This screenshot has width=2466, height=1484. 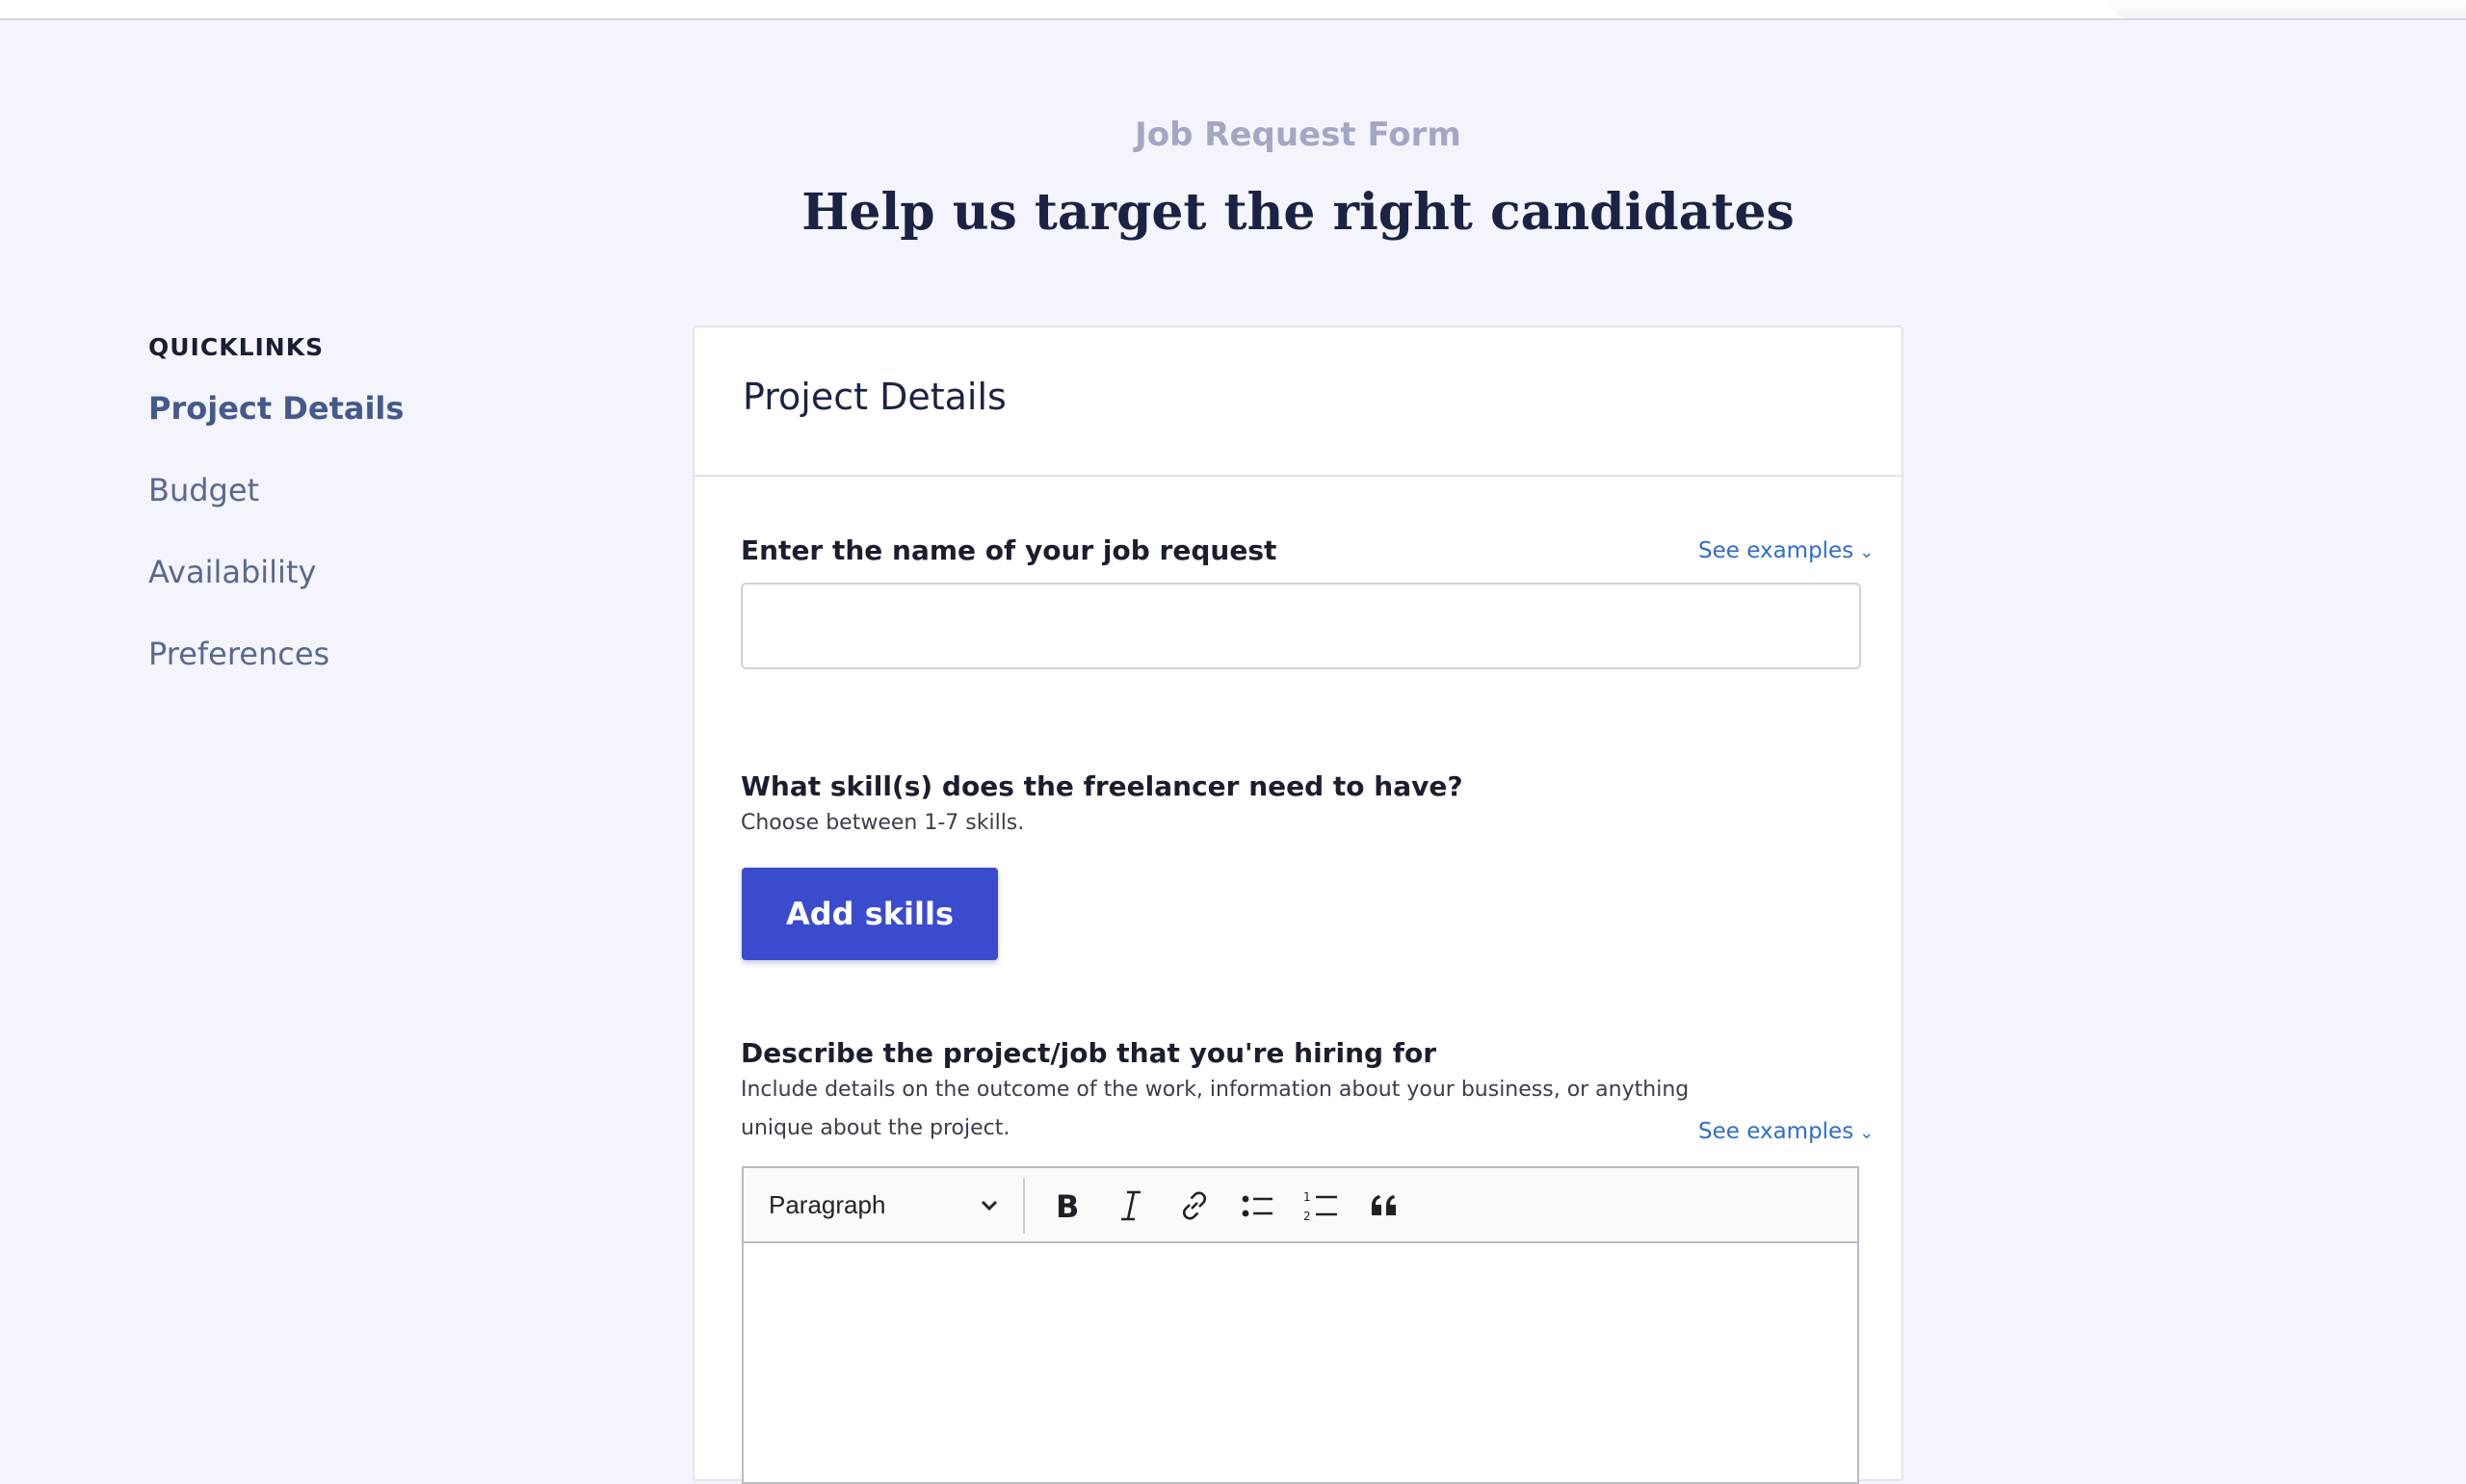 I want to click on see-examples-description: See examples ⌄, so click(x=1786, y=1131).